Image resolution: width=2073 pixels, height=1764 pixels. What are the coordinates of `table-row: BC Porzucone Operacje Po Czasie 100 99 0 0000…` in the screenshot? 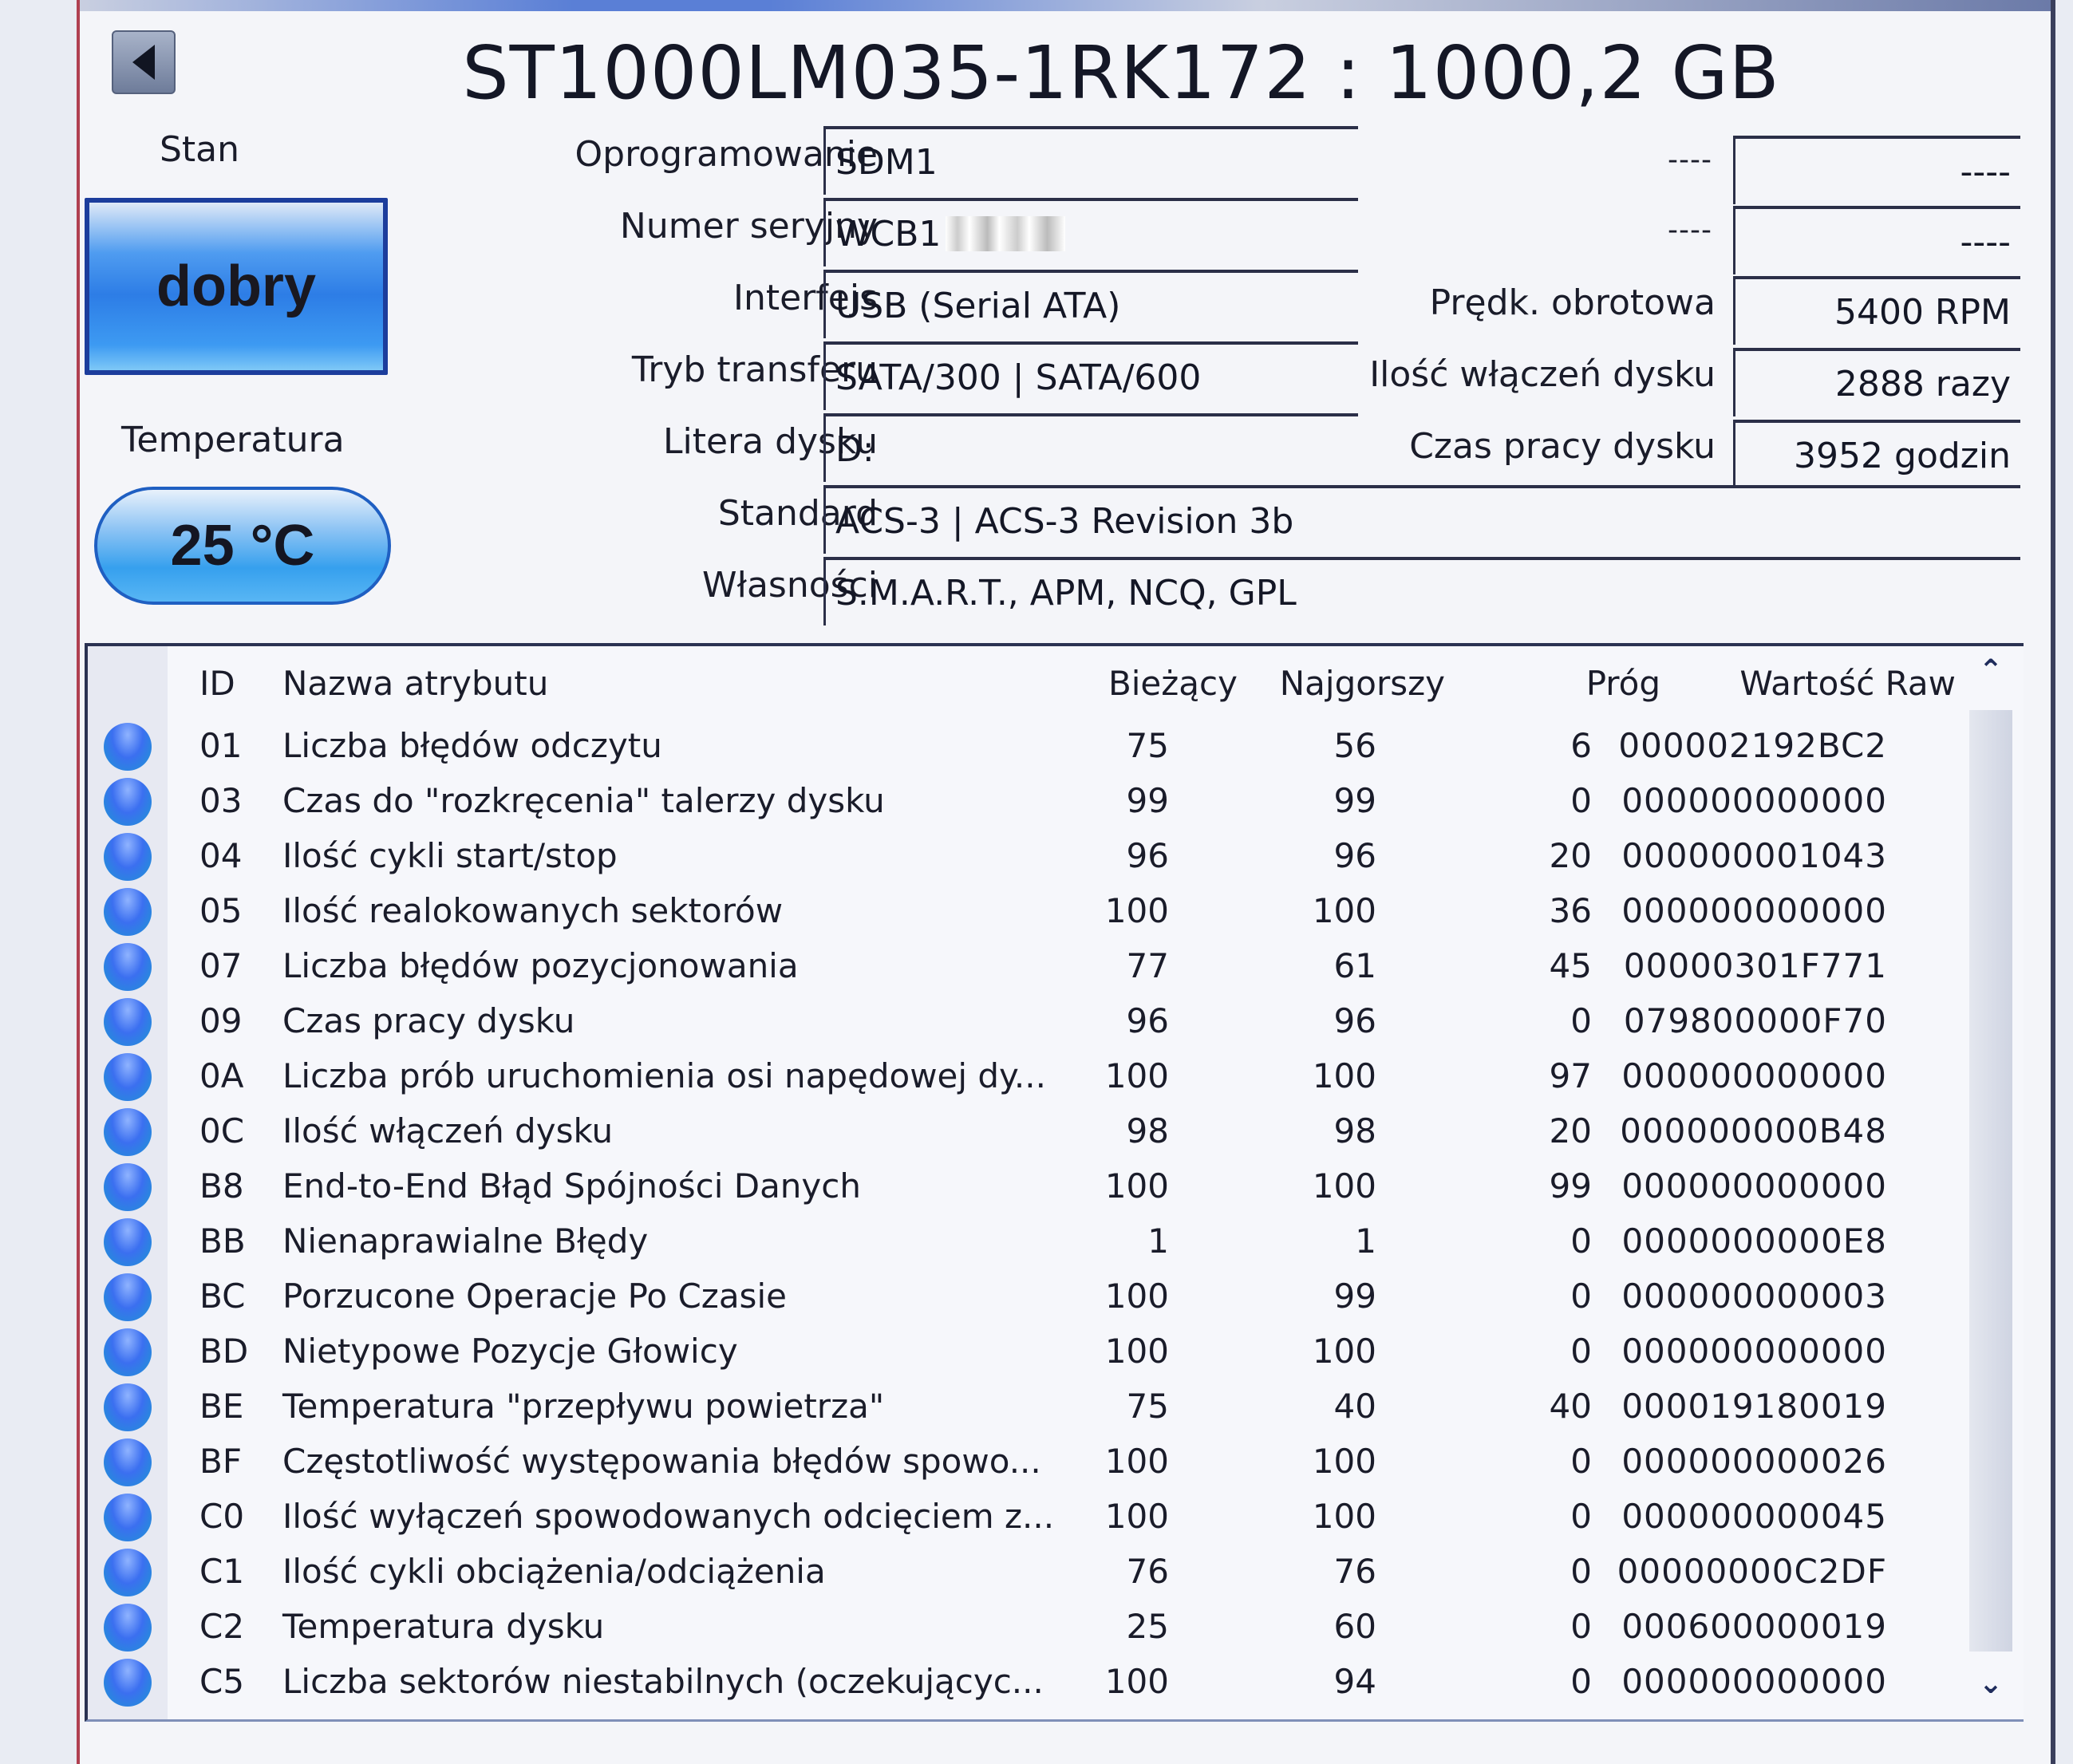 It's located at (1021, 1296).